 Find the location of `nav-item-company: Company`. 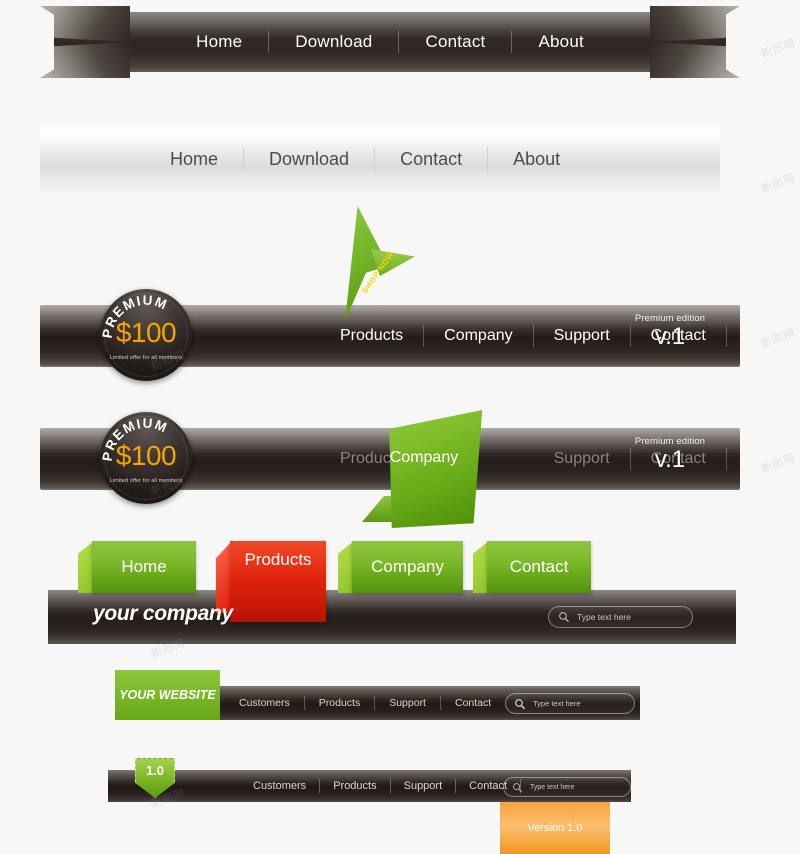

nav-item-company: Company is located at coordinates (479, 336).